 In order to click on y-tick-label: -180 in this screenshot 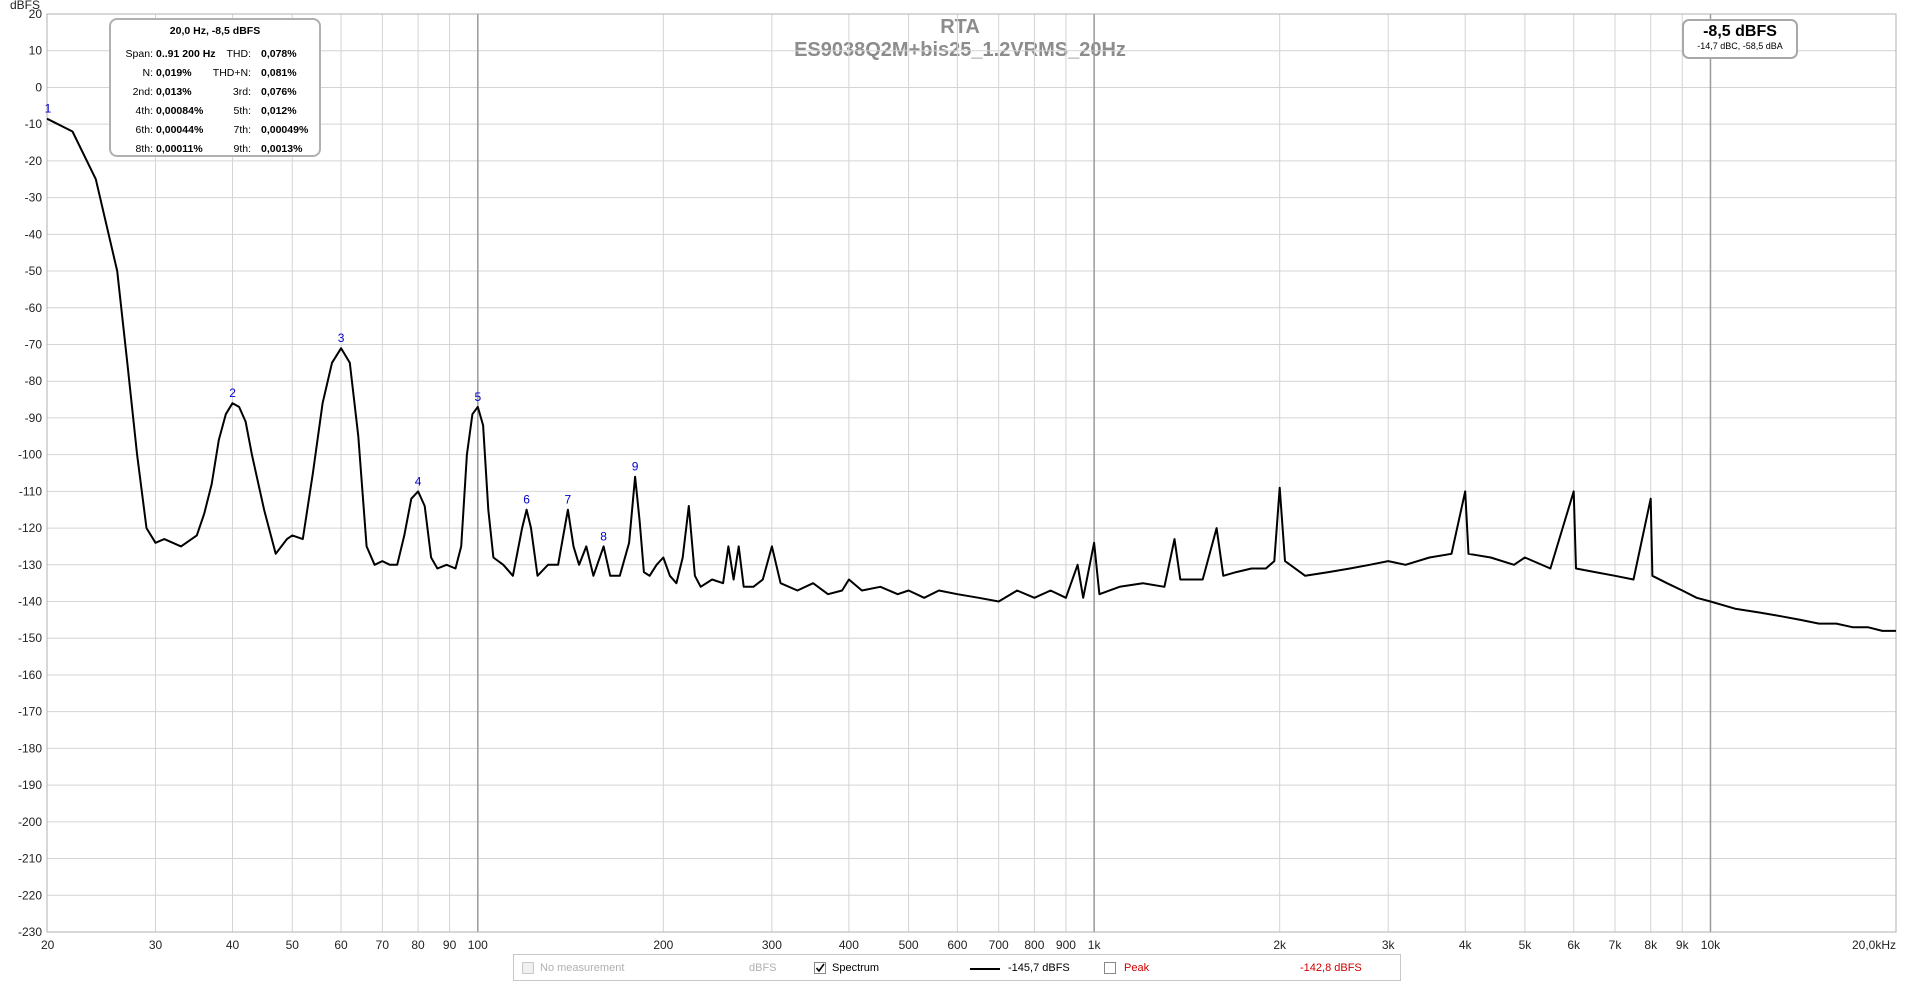, I will do `click(30, 748)`.